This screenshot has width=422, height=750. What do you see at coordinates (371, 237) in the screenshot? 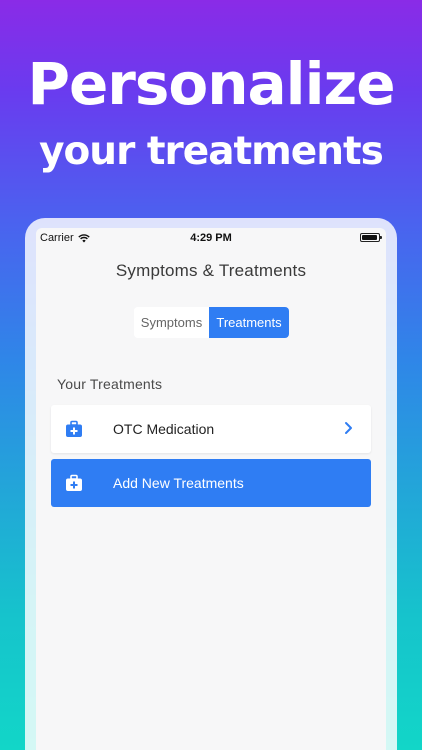
I see `battery-icon` at bounding box center [371, 237].